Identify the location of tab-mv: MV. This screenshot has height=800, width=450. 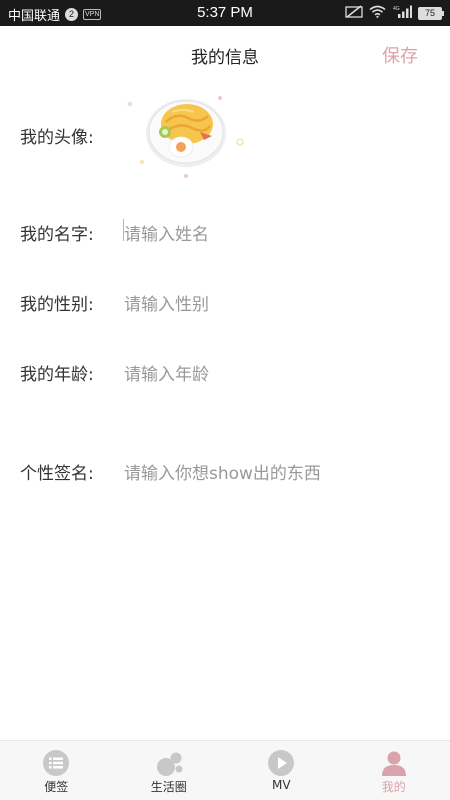
(281, 770).